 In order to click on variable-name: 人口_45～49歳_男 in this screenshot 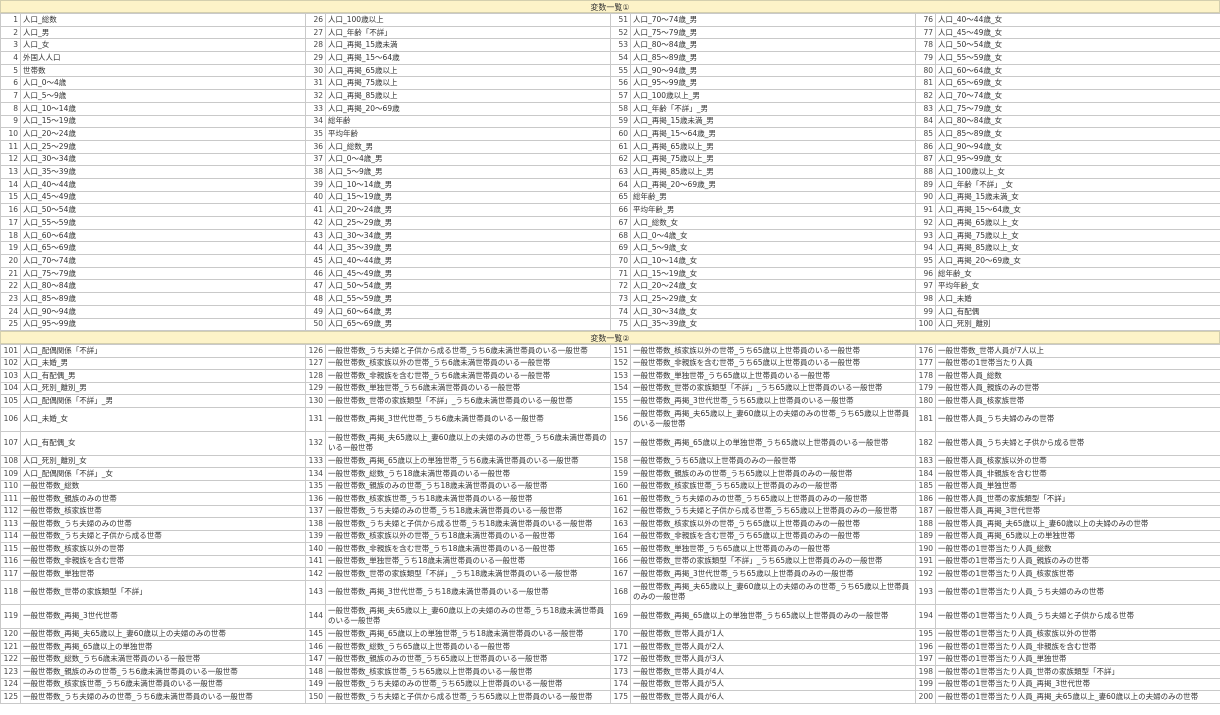, I will do `click(468, 273)`.